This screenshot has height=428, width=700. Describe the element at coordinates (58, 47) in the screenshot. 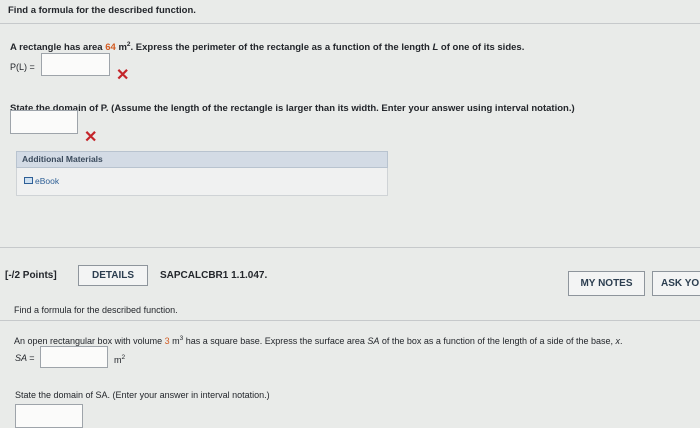

I see `q1-prompt-pre: A rectangle has area` at that location.